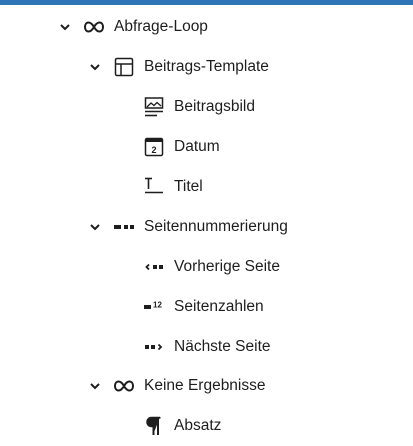  I want to click on paragraph-icon, so click(154, 426).